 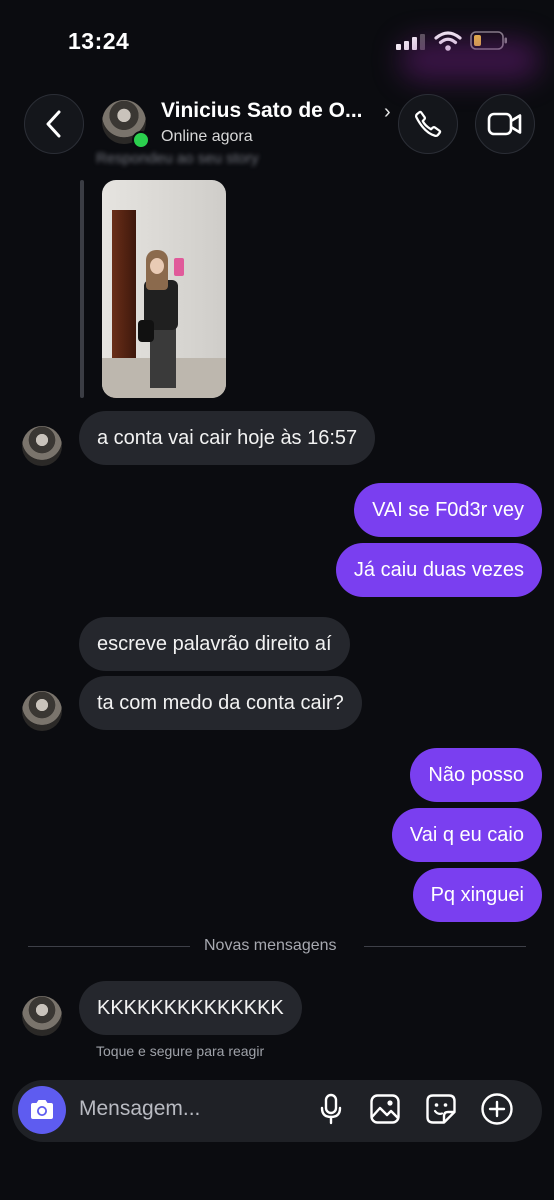 I want to click on message-bubble-outgoing: Vai q eu caio, so click(x=466, y=835).